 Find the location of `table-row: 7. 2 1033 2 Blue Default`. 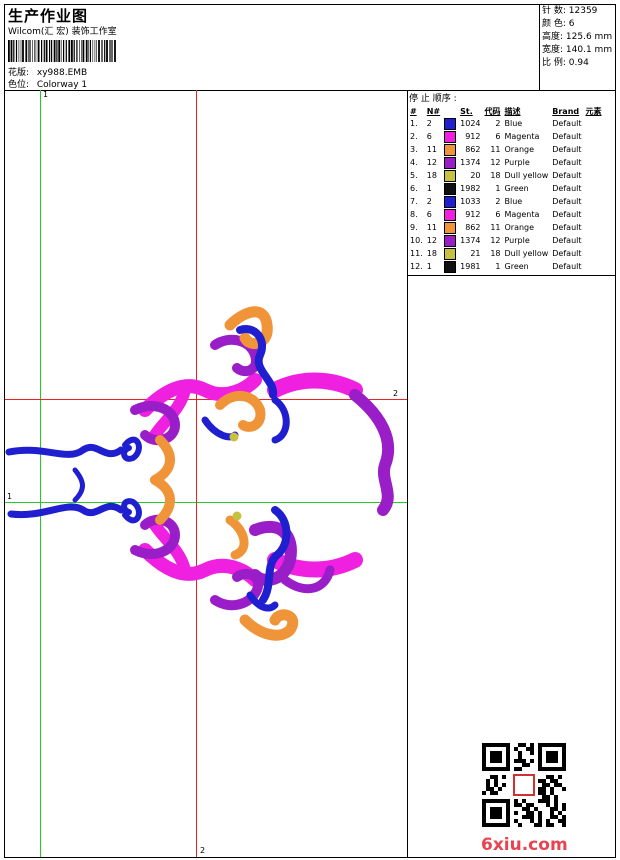

table-row: 7. 2 1033 2 Blue Default is located at coordinates (506, 201).